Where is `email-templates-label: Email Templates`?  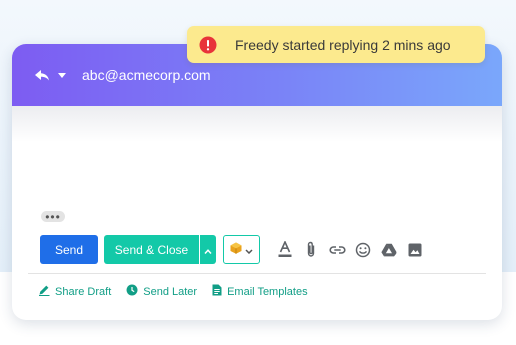
email-templates-label: Email Templates is located at coordinates (267, 292).